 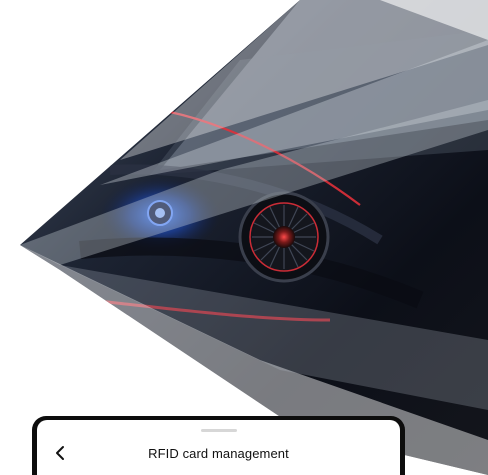 I want to click on page-title: RFID card management, so click(x=218, y=453).